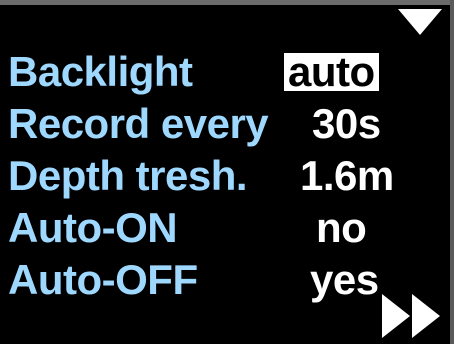 This screenshot has height=344, width=454. I want to click on menu-value-selected: auto, so click(331, 72).